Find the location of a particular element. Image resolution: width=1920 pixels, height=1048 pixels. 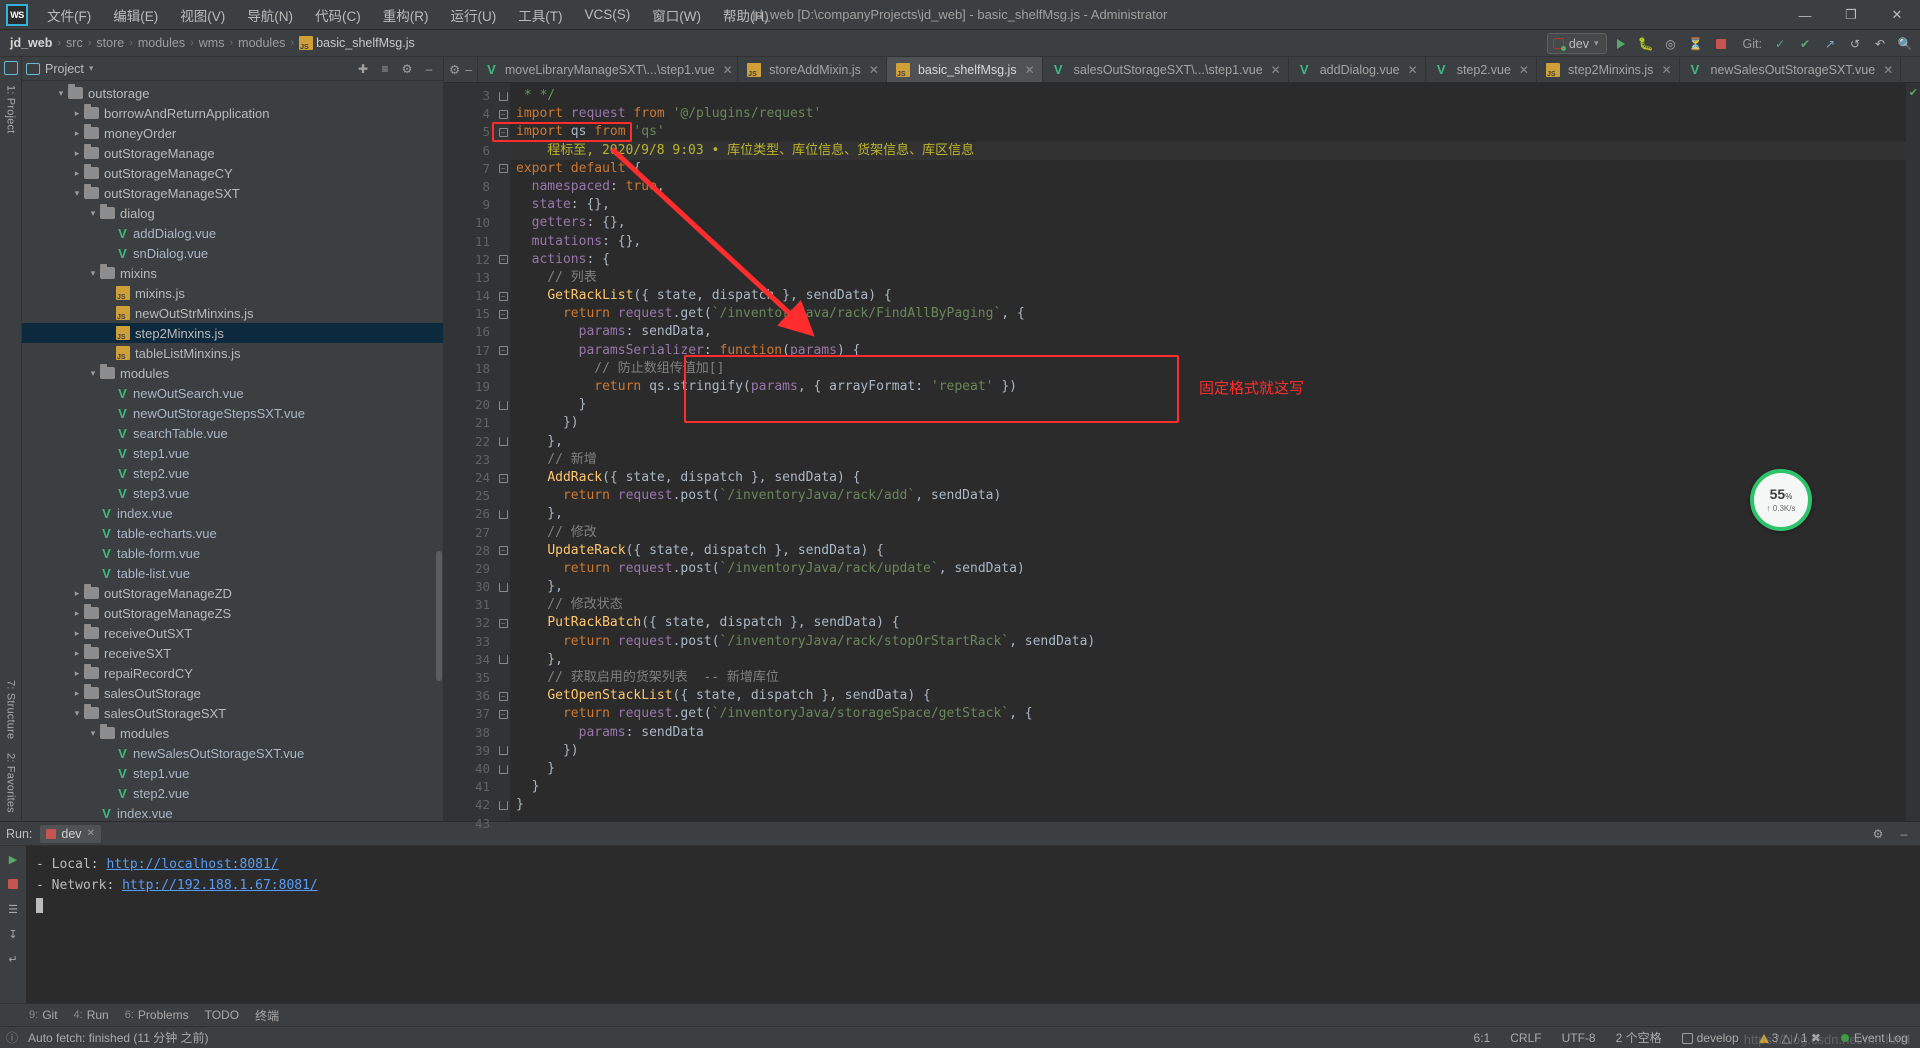

breadcrumb-project: jd_web is located at coordinates (31, 43).